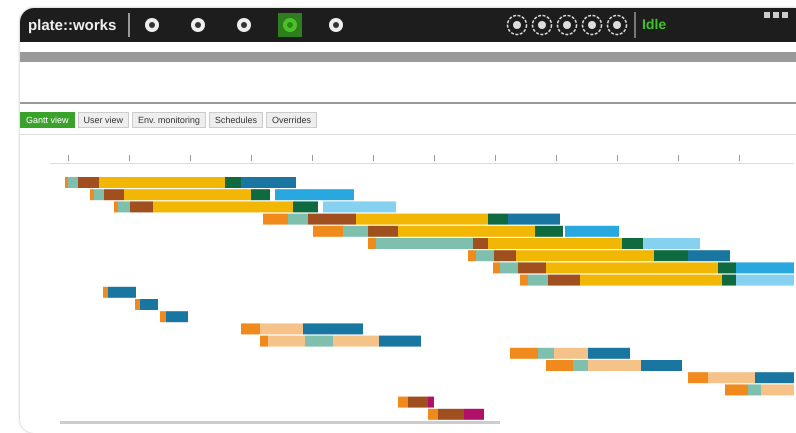 The width and height of the screenshot is (796, 433). What do you see at coordinates (291, 120) in the screenshot?
I see `view-tab: Overrides` at bounding box center [291, 120].